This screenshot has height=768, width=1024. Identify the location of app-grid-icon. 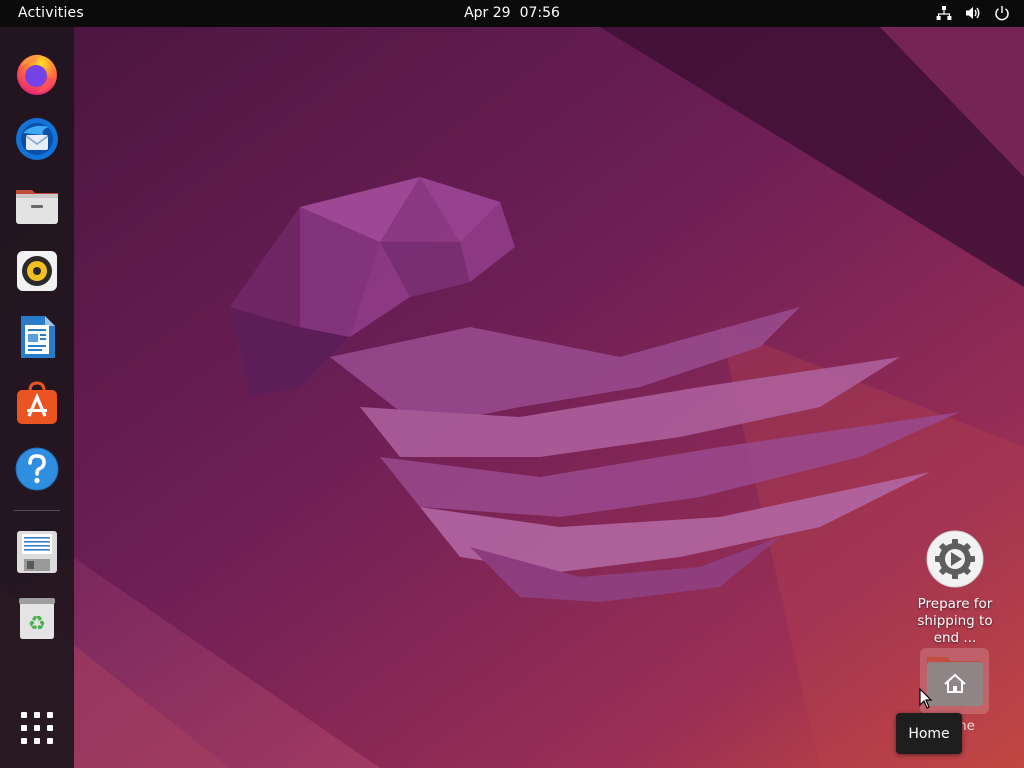
(37, 728).